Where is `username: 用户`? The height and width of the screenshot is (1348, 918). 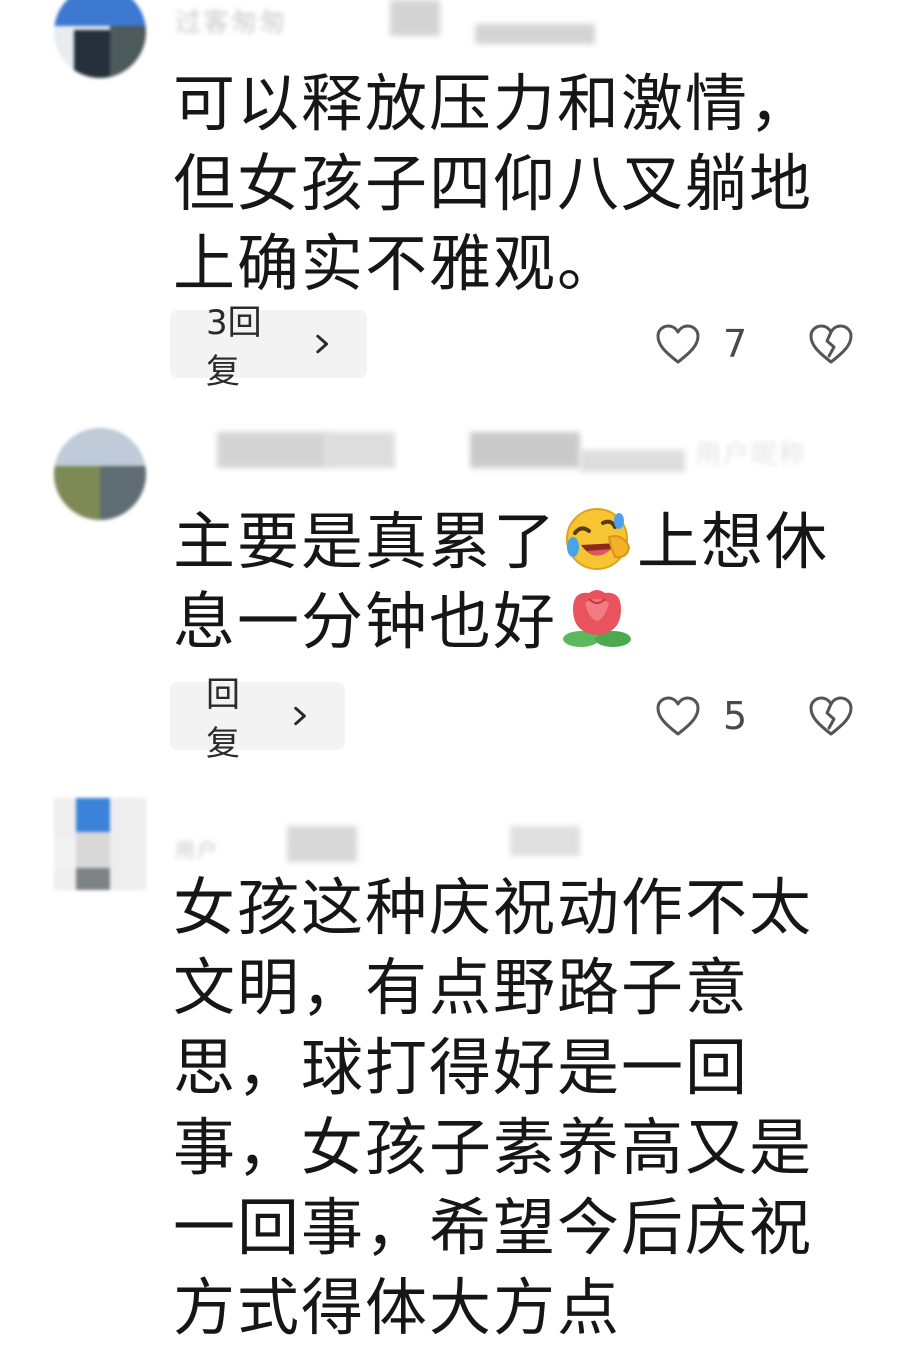 username: 用户 is located at coordinates (197, 848).